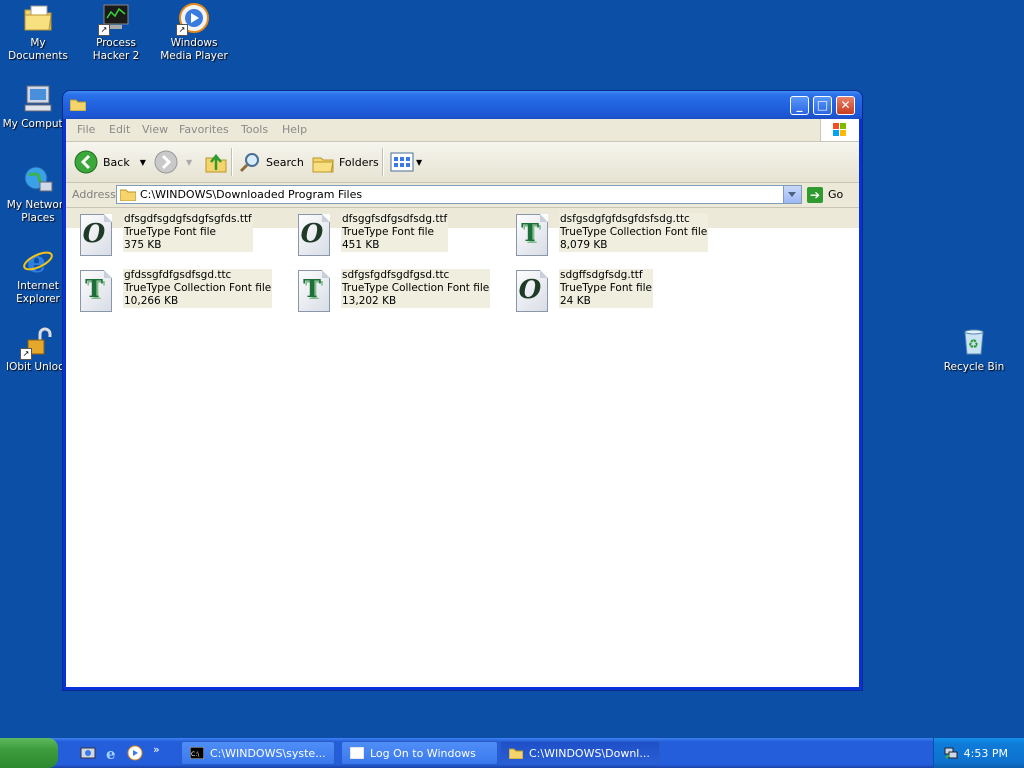 The image size is (1024, 768). I want to click on file-name: sdgffsdgfsdg.ttf, so click(601, 275).